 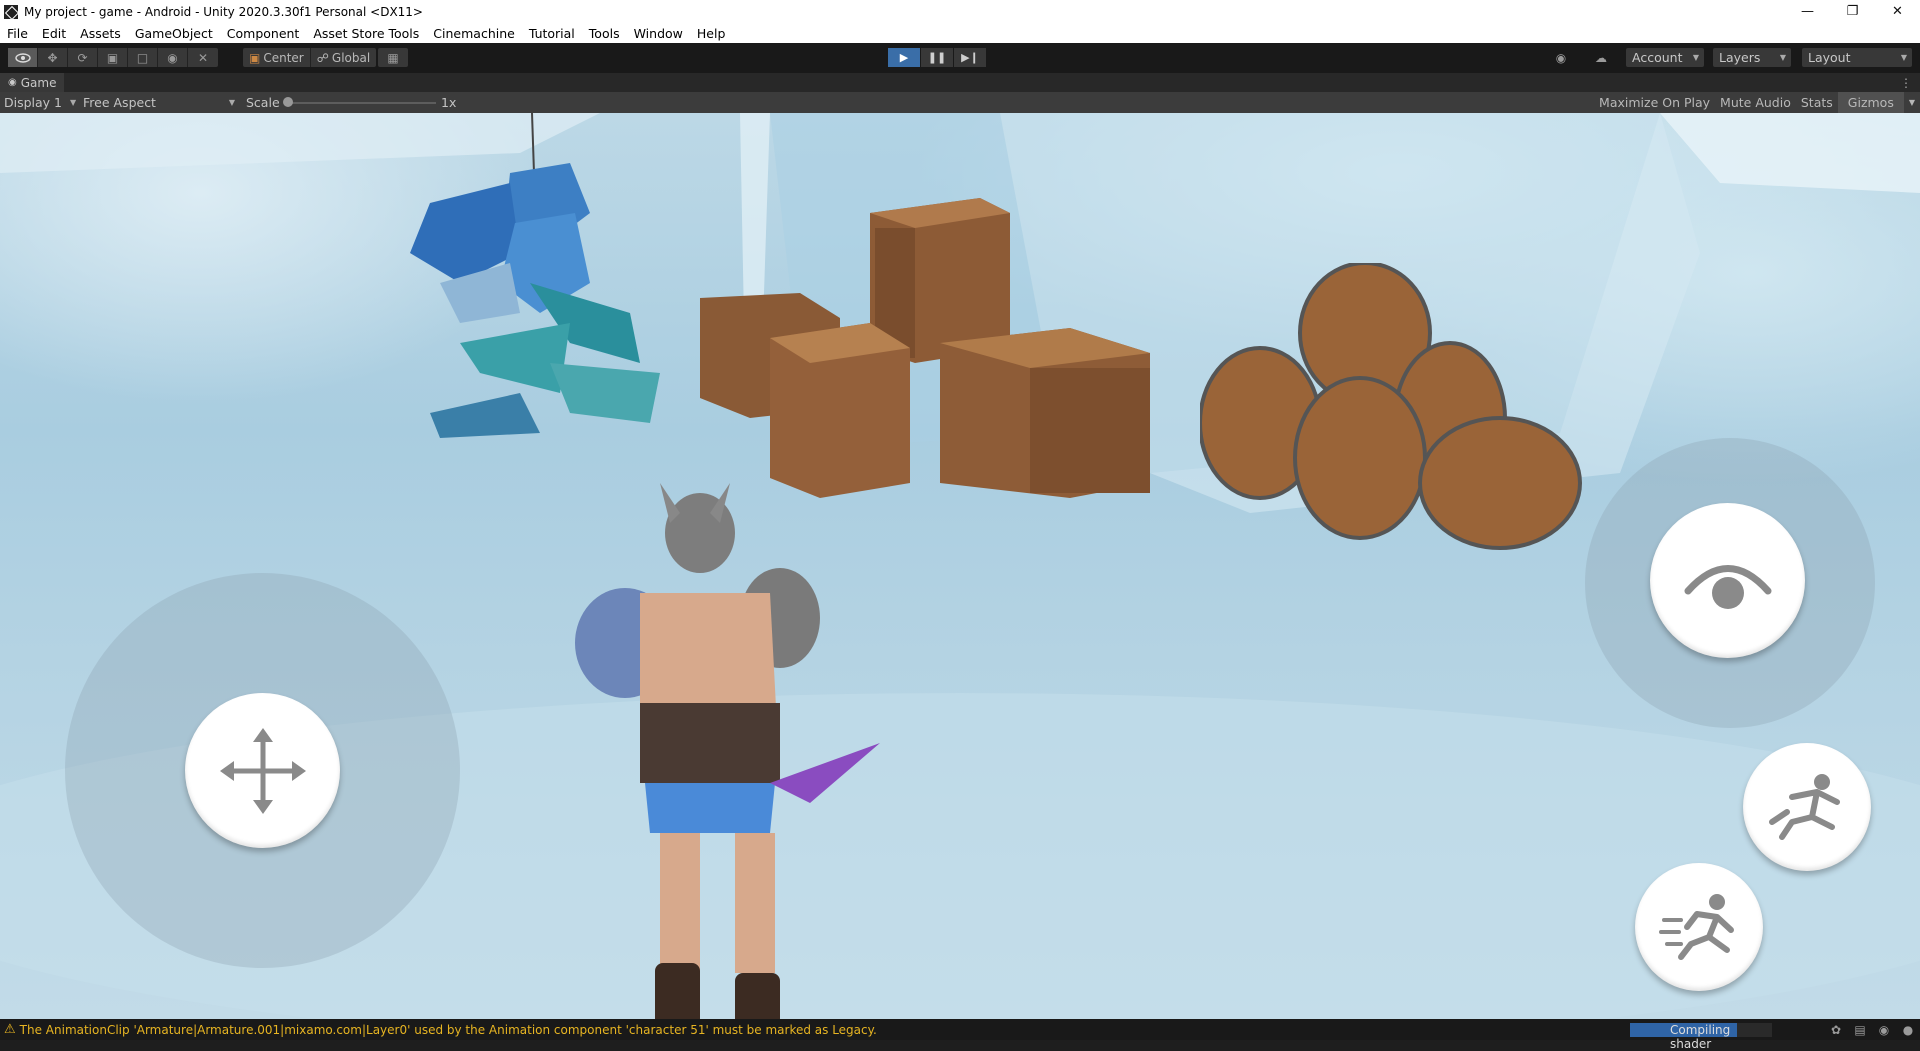 What do you see at coordinates (173, 57) in the screenshot?
I see `transform-tool-icon: ◉` at bounding box center [173, 57].